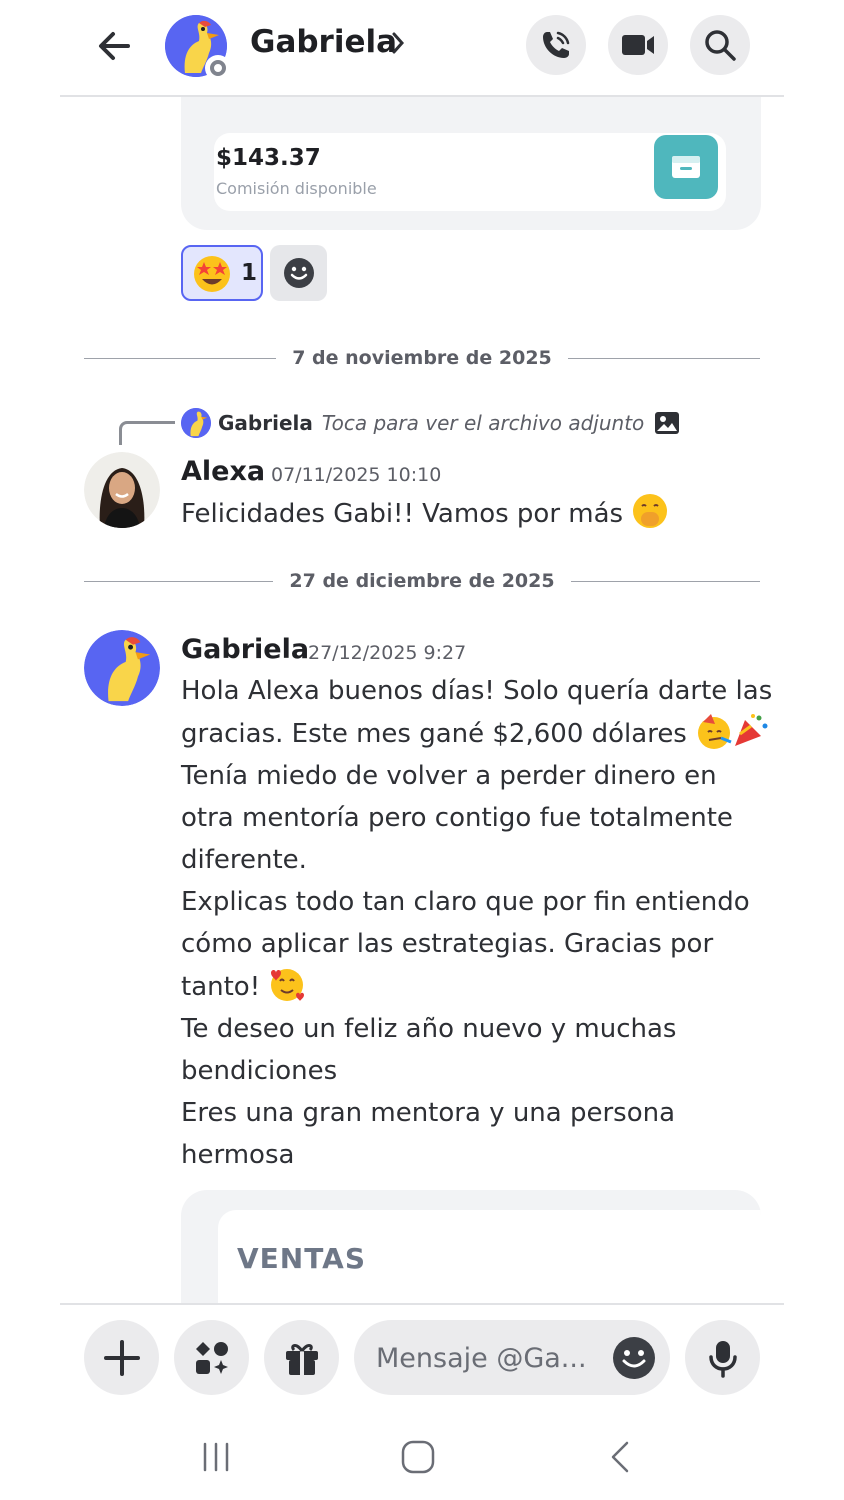 Image resolution: width=844 pixels, height=1500 pixels. What do you see at coordinates (238, 1155) in the screenshot?
I see `message-line: hermosa` at bounding box center [238, 1155].